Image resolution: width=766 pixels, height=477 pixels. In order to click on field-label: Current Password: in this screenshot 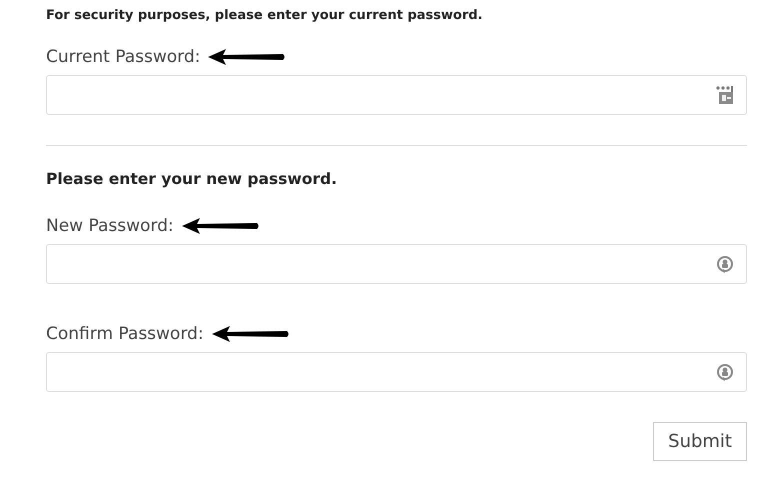, I will do `click(123, 57)`.